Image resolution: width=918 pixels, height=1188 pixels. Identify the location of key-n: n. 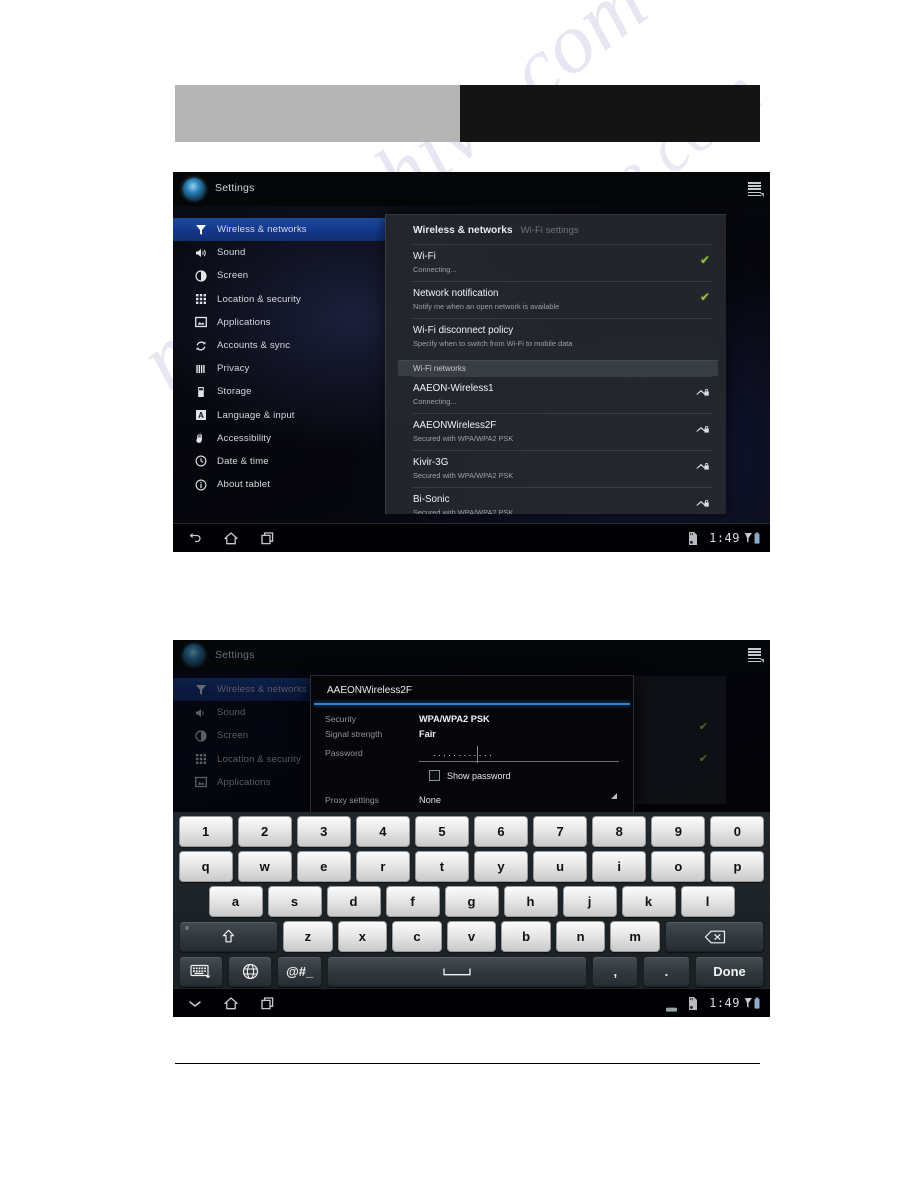
(580, 936).